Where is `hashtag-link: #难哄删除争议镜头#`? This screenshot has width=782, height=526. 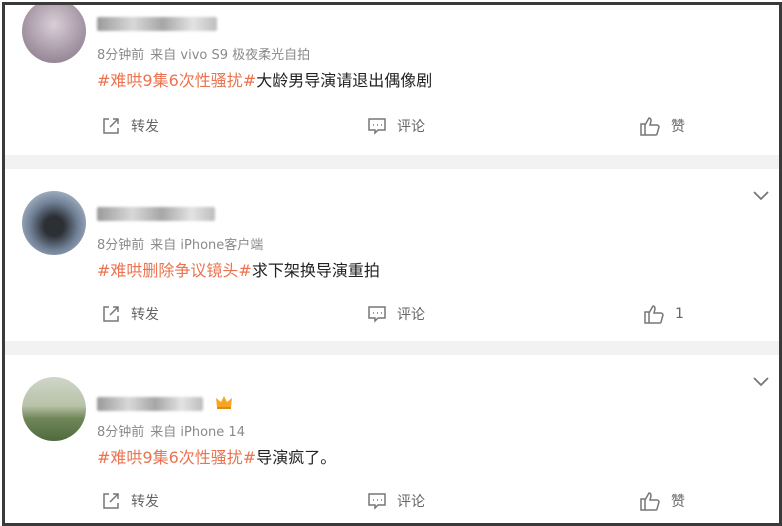
hashtag-link: #难哄删除争议镜头# is located at coordinates (174, 270).